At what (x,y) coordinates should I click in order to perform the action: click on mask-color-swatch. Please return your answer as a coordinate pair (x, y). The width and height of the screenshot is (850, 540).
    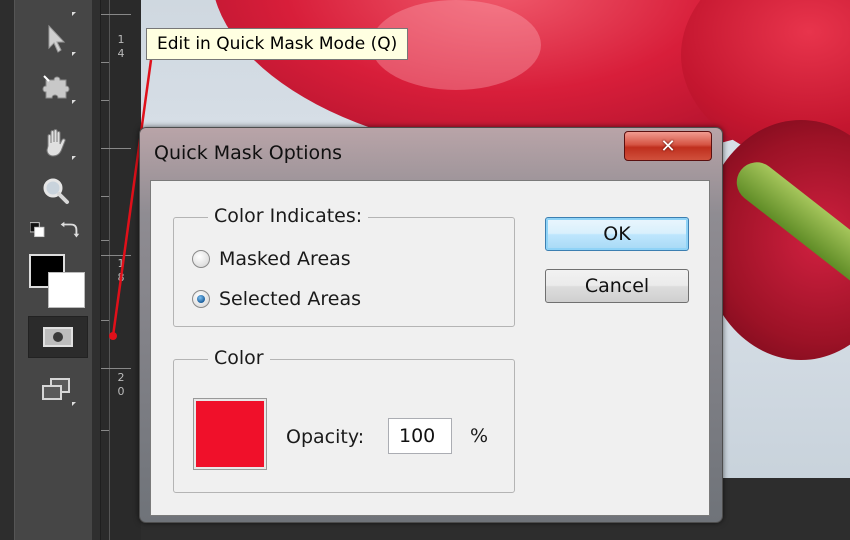
    Looking at the image, I should click on (230, 434).